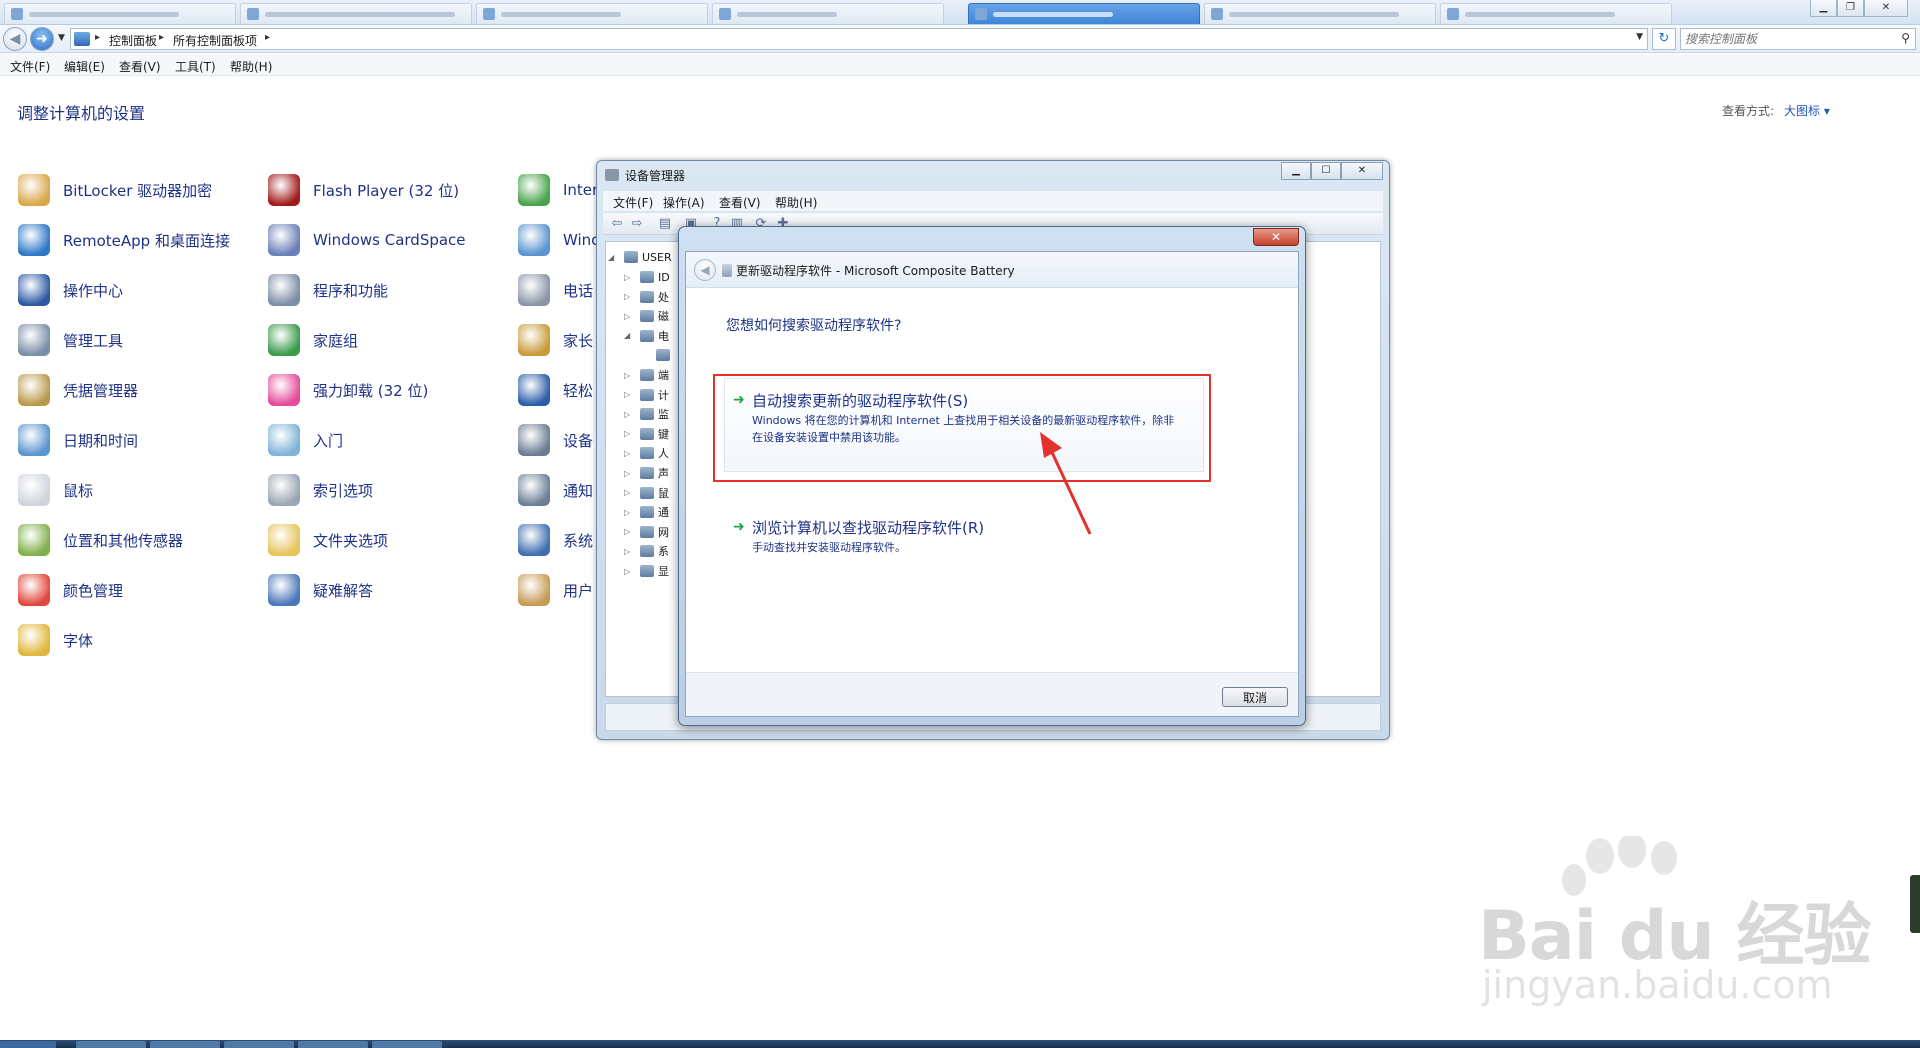 The height and width of the screenshot is (1048, 1920). I want to click on address-dropdown-icon: ▼, so click(1639, 37).